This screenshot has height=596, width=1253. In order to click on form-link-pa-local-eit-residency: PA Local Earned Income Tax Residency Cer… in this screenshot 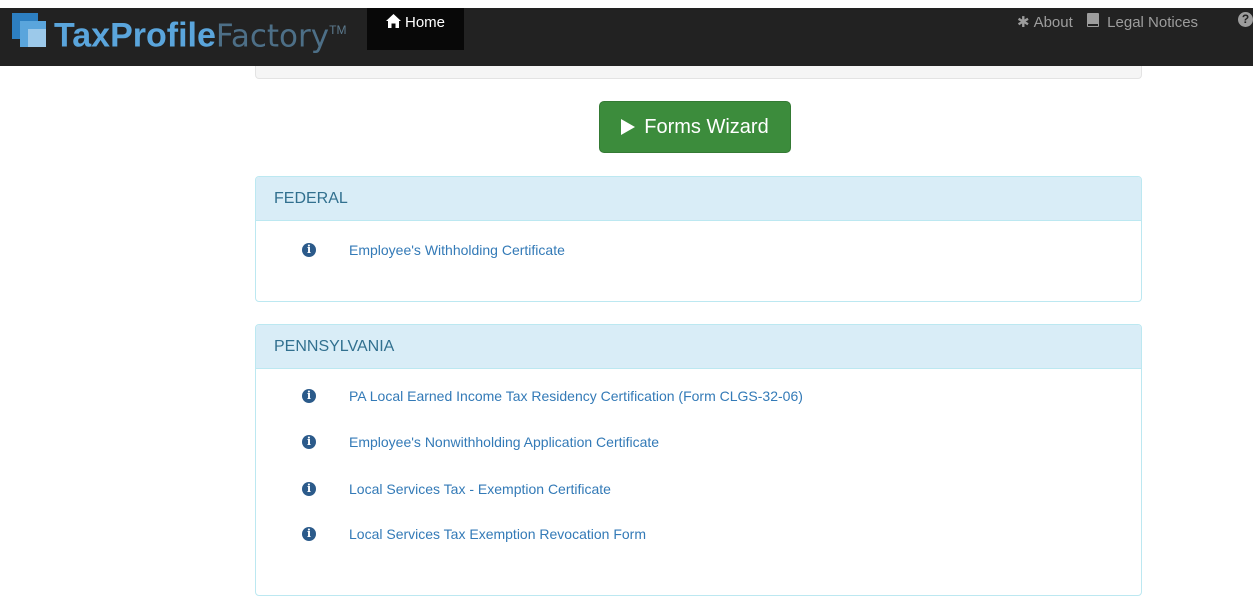, I will do `click(576, 396)`.